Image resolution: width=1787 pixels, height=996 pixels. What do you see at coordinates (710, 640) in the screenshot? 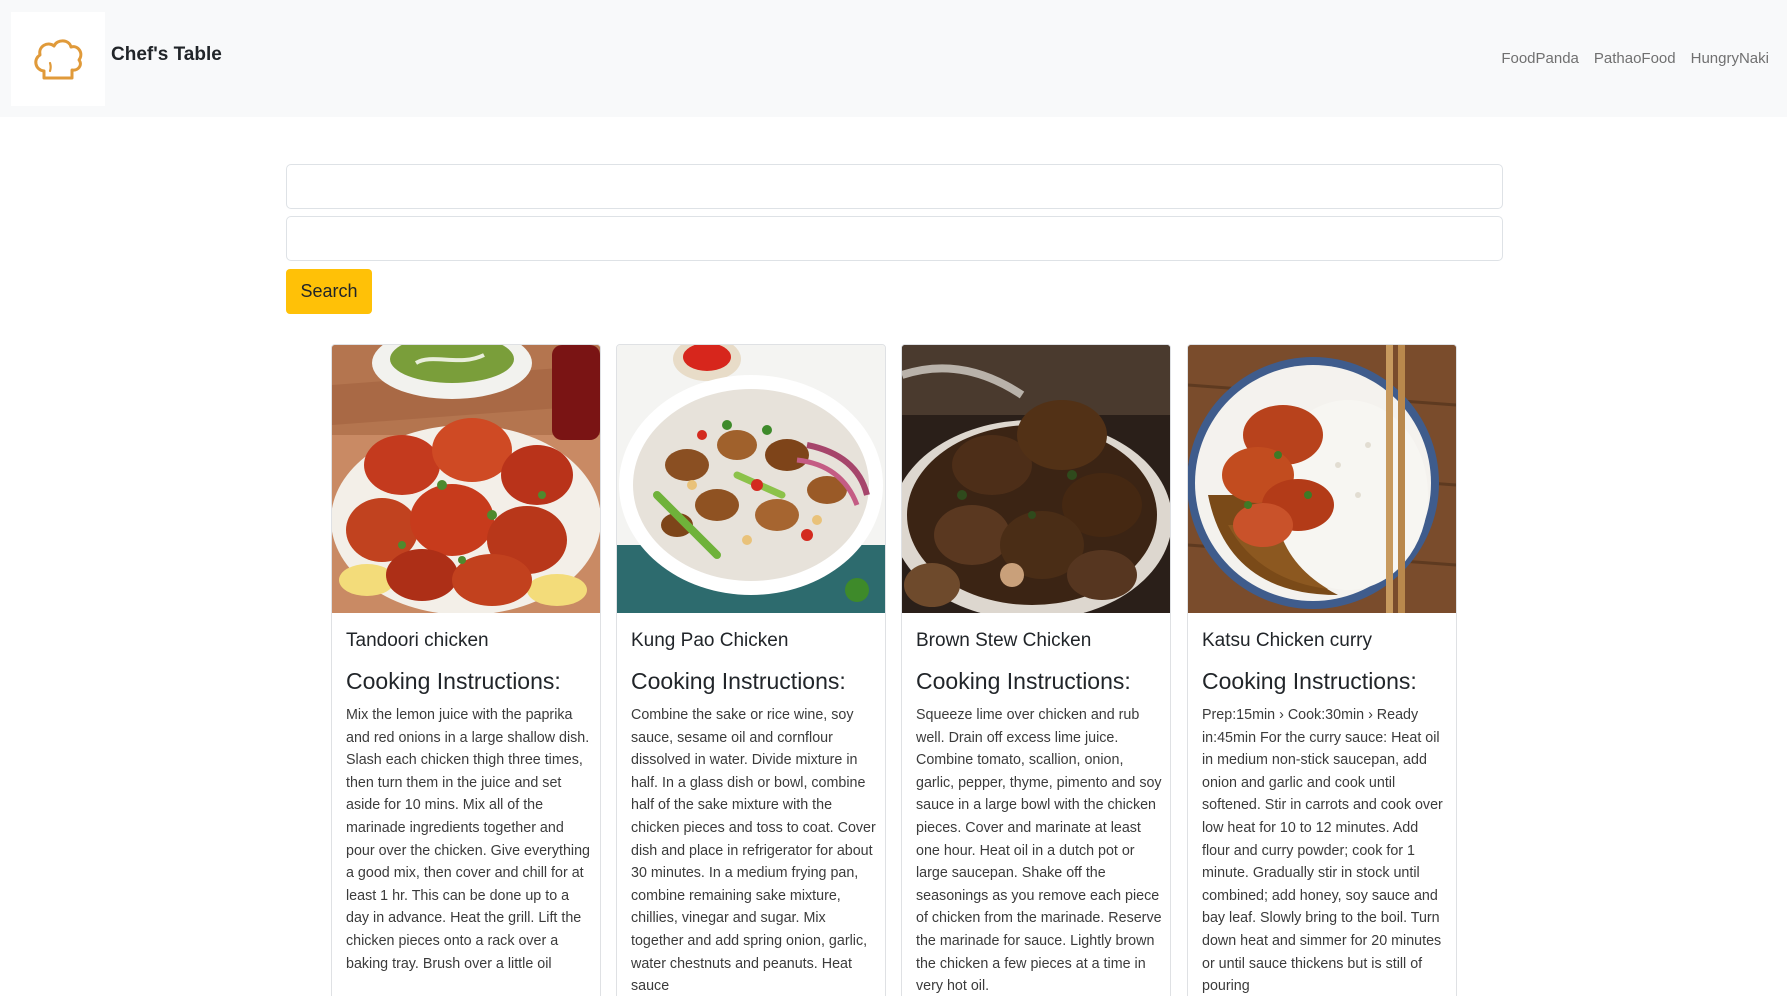
I see `recipe-title: Kung Pao Chicken` at bounding box center [710, 640].